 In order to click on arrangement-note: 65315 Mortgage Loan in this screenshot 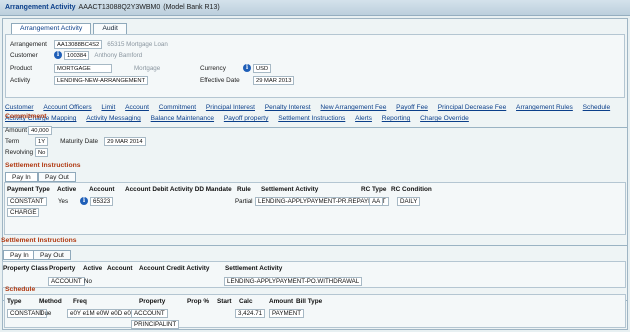, I will do `click(137, 44)`.